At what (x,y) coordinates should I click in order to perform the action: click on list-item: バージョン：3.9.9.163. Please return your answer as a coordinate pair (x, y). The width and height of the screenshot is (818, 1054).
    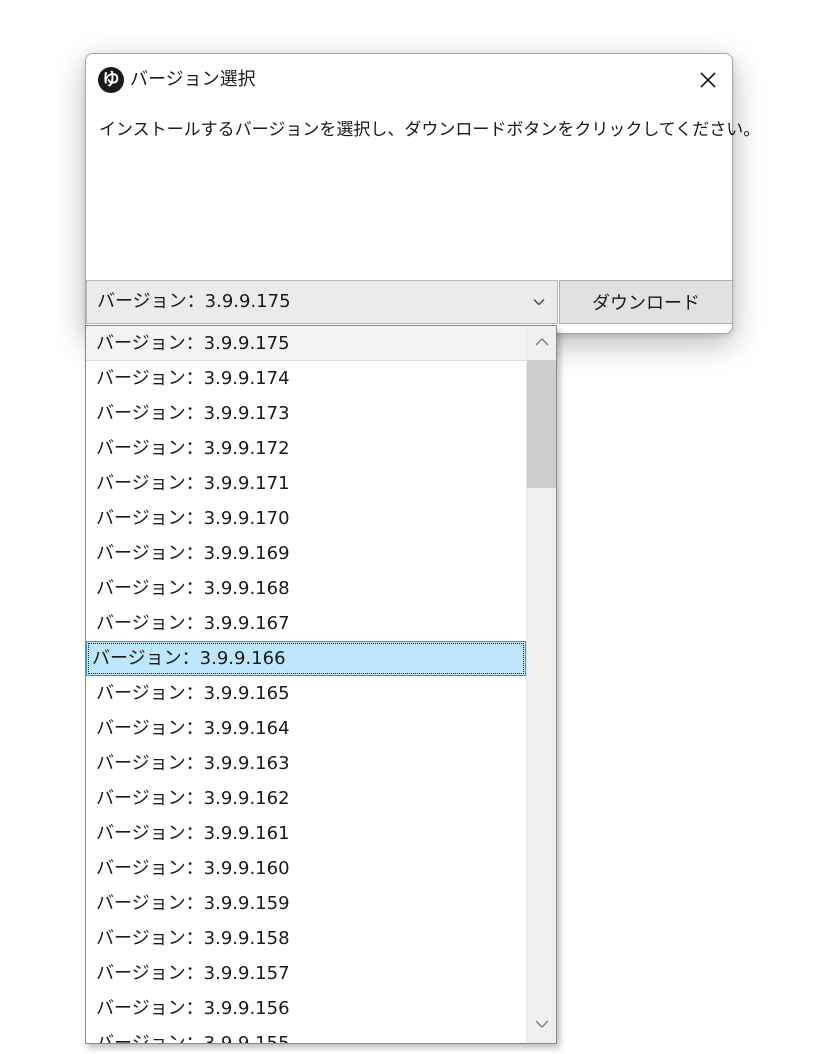
    Looking at the image, I should click on (306, 763).